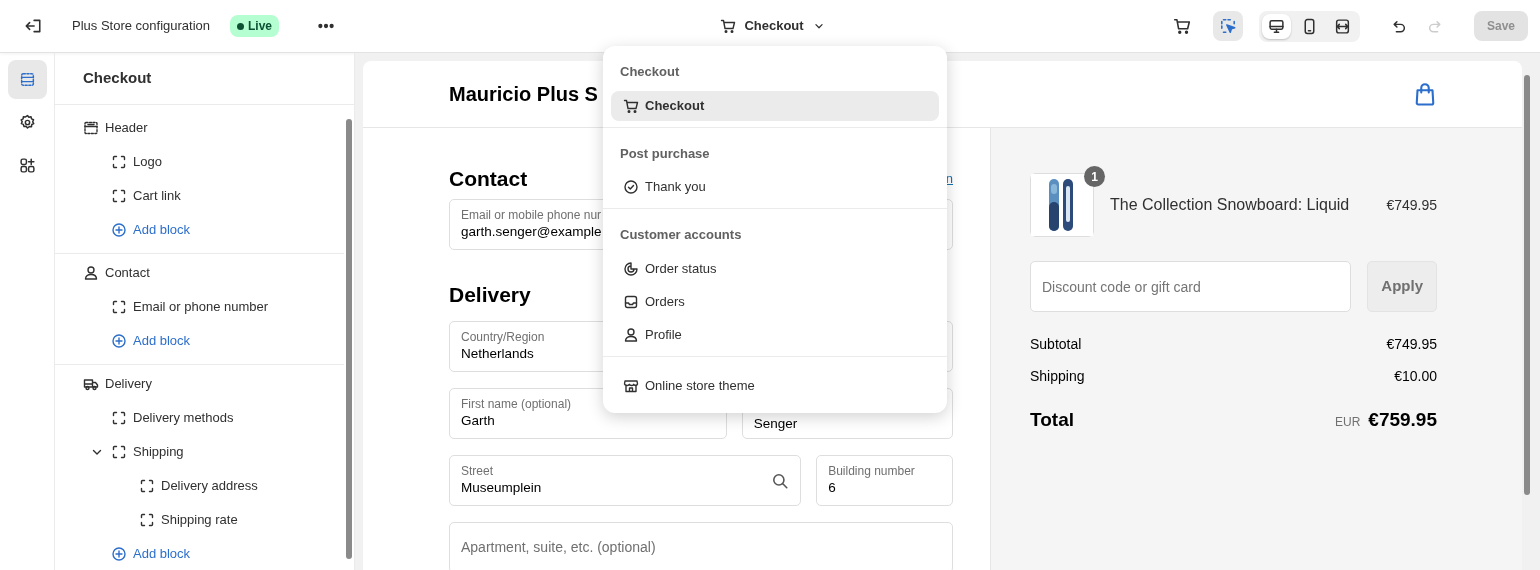 The height and width of the screenshot is (570, 1540). What do you see at coordinates (949, 178) in the screenshot?
I see `sign-in-link: n` at bounding box center [949, 178].